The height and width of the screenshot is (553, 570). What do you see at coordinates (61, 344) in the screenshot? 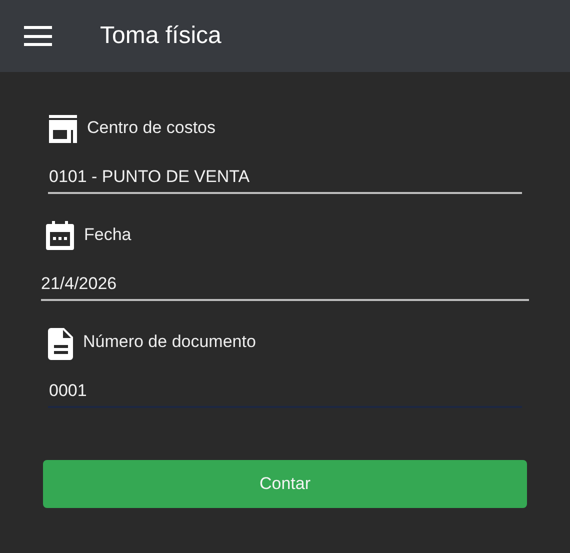
I see `document-icon` at bounding box center [61, 344].